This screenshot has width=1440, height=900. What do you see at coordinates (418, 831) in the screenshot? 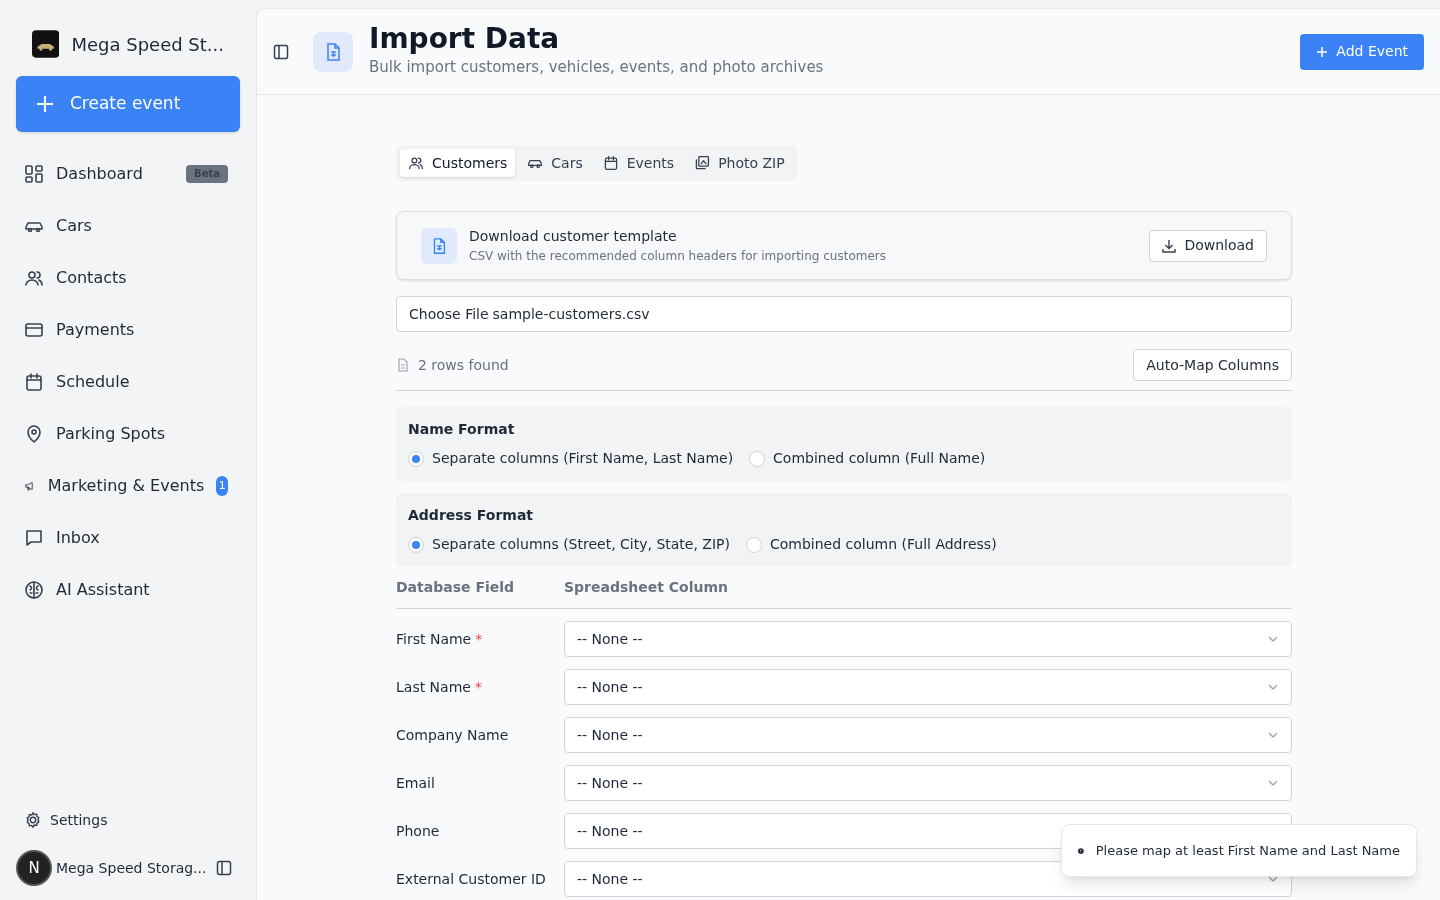
I see `field-label: Phone` at bounding box center [418, 831].